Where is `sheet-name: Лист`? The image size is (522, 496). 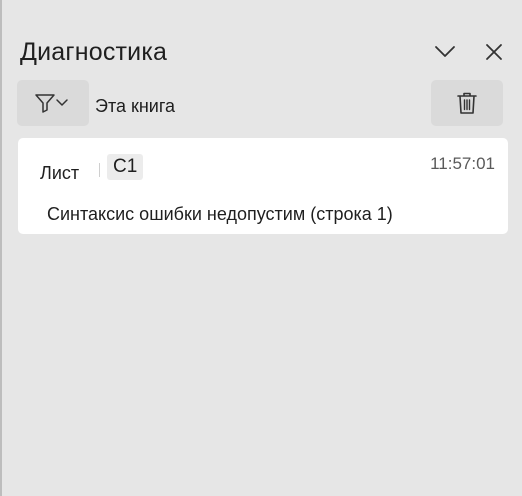 sheet-name: Лист is located at coordinates (60, 173).